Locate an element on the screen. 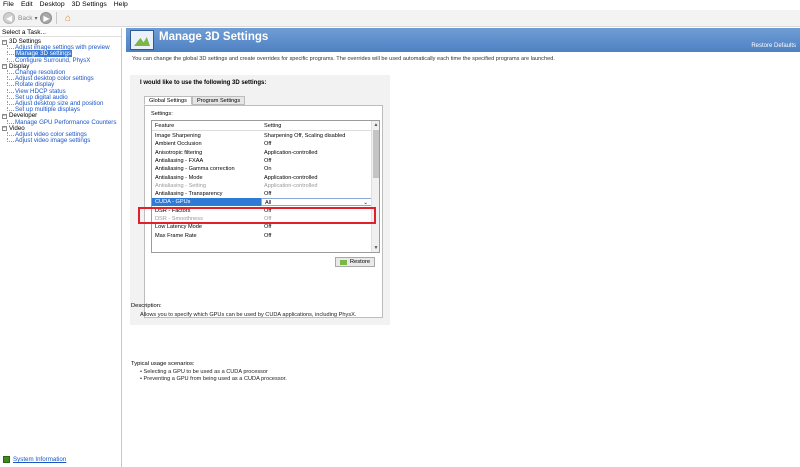 This screenshot has height=467, width=800. forward-arrow-icon: ▶ is located at coordinates (46, 18).